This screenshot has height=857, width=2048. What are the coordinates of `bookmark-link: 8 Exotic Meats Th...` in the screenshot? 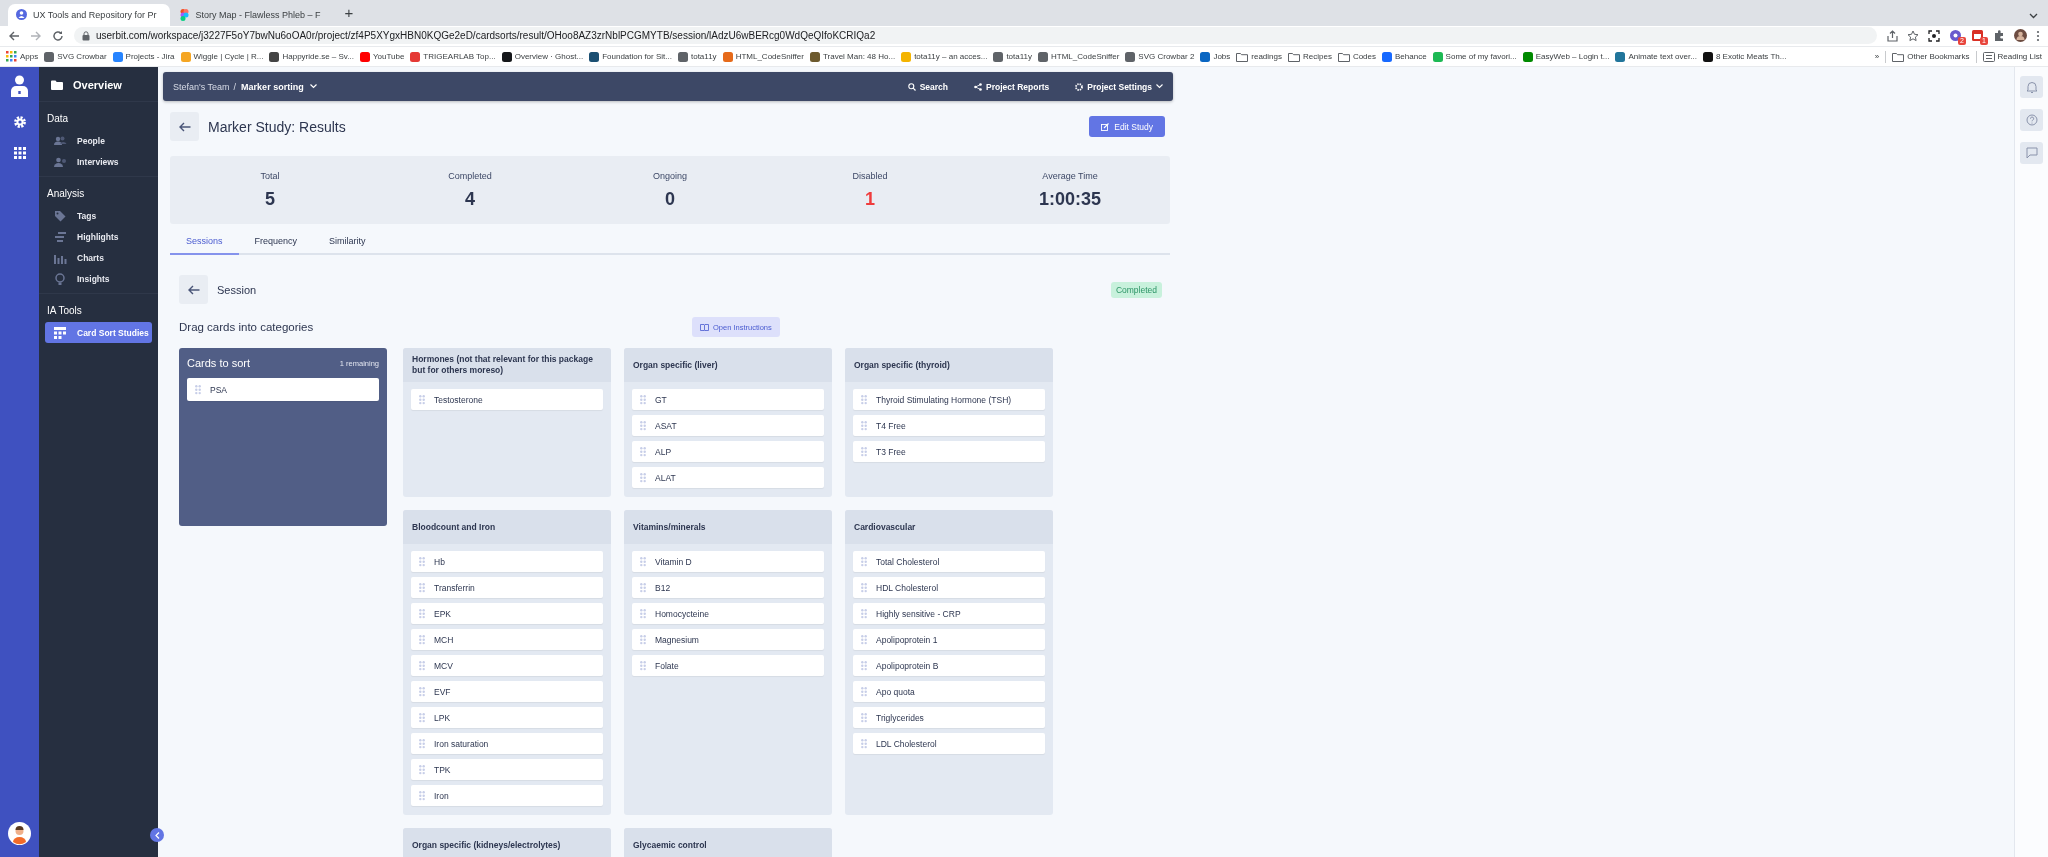 It's located at (1744, 56).